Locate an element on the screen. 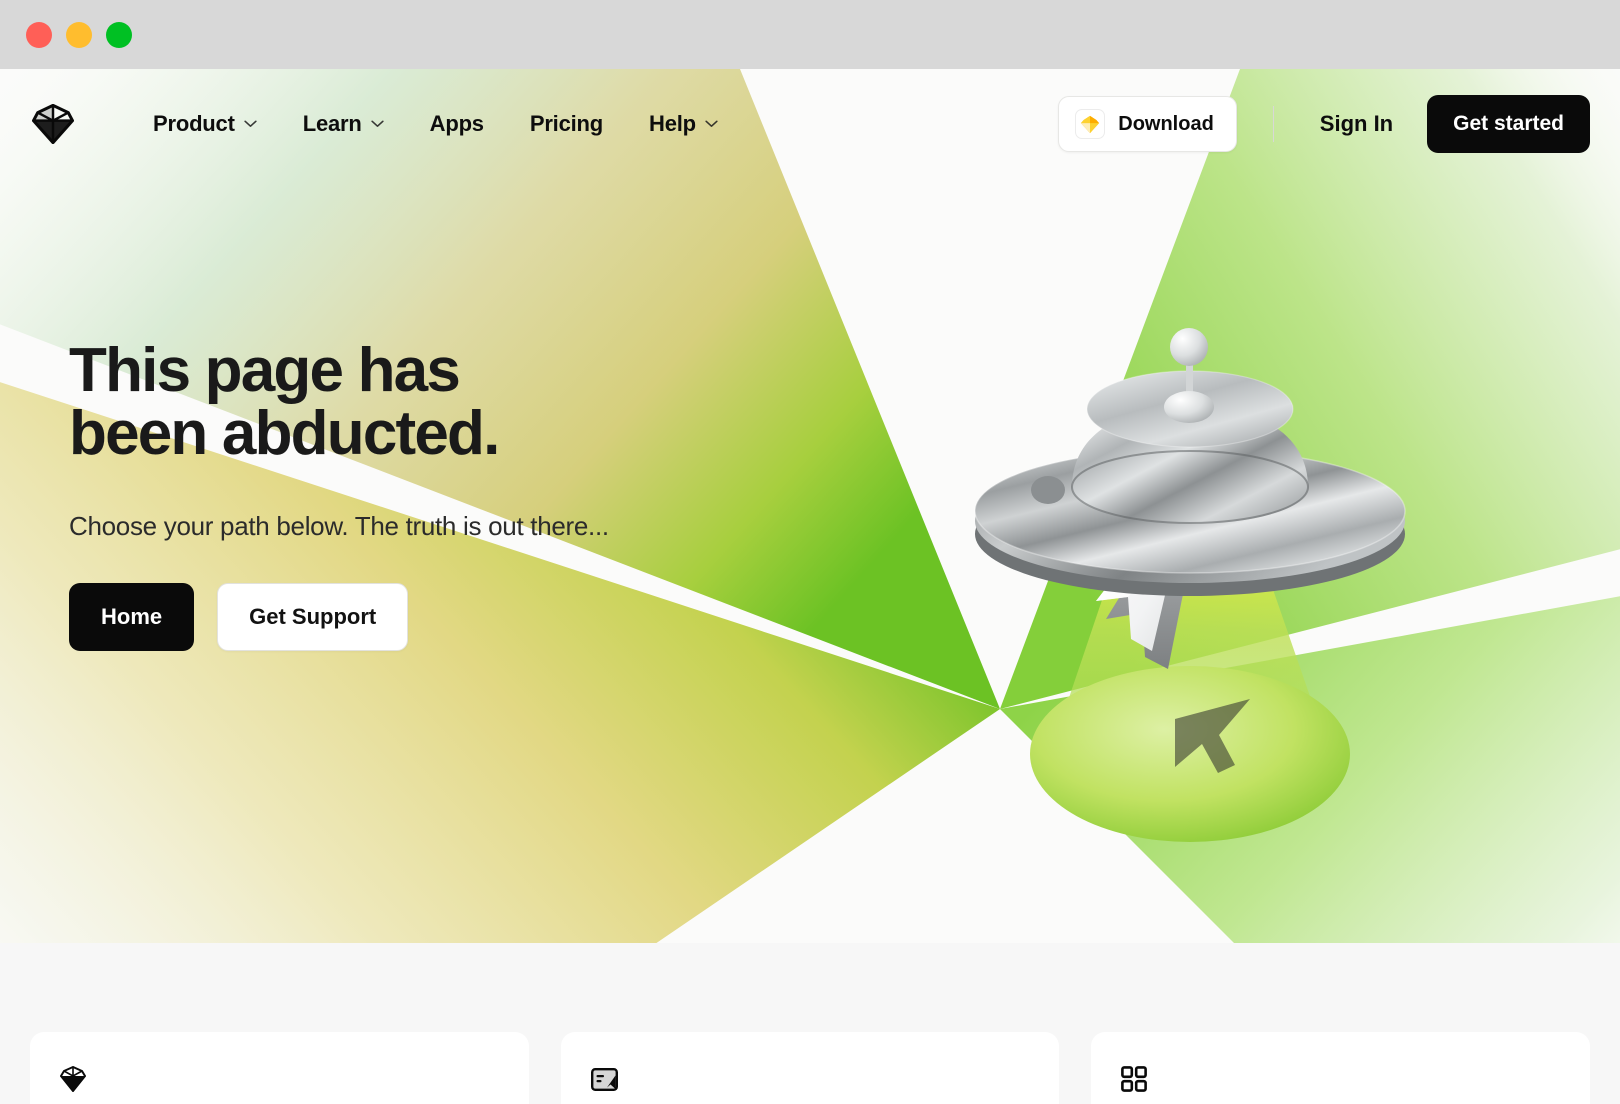  nav-item-apps: Apps is located at coordinates (457, 124).